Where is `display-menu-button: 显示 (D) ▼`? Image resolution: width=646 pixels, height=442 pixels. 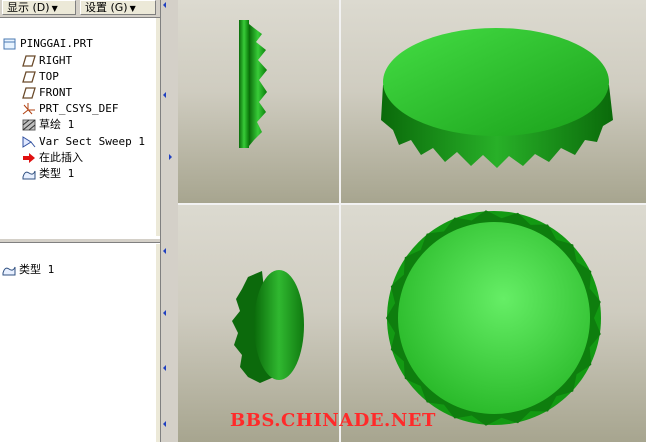 display-menu-button: 显示 (D) ▼ is located at coordinates (39, 7).